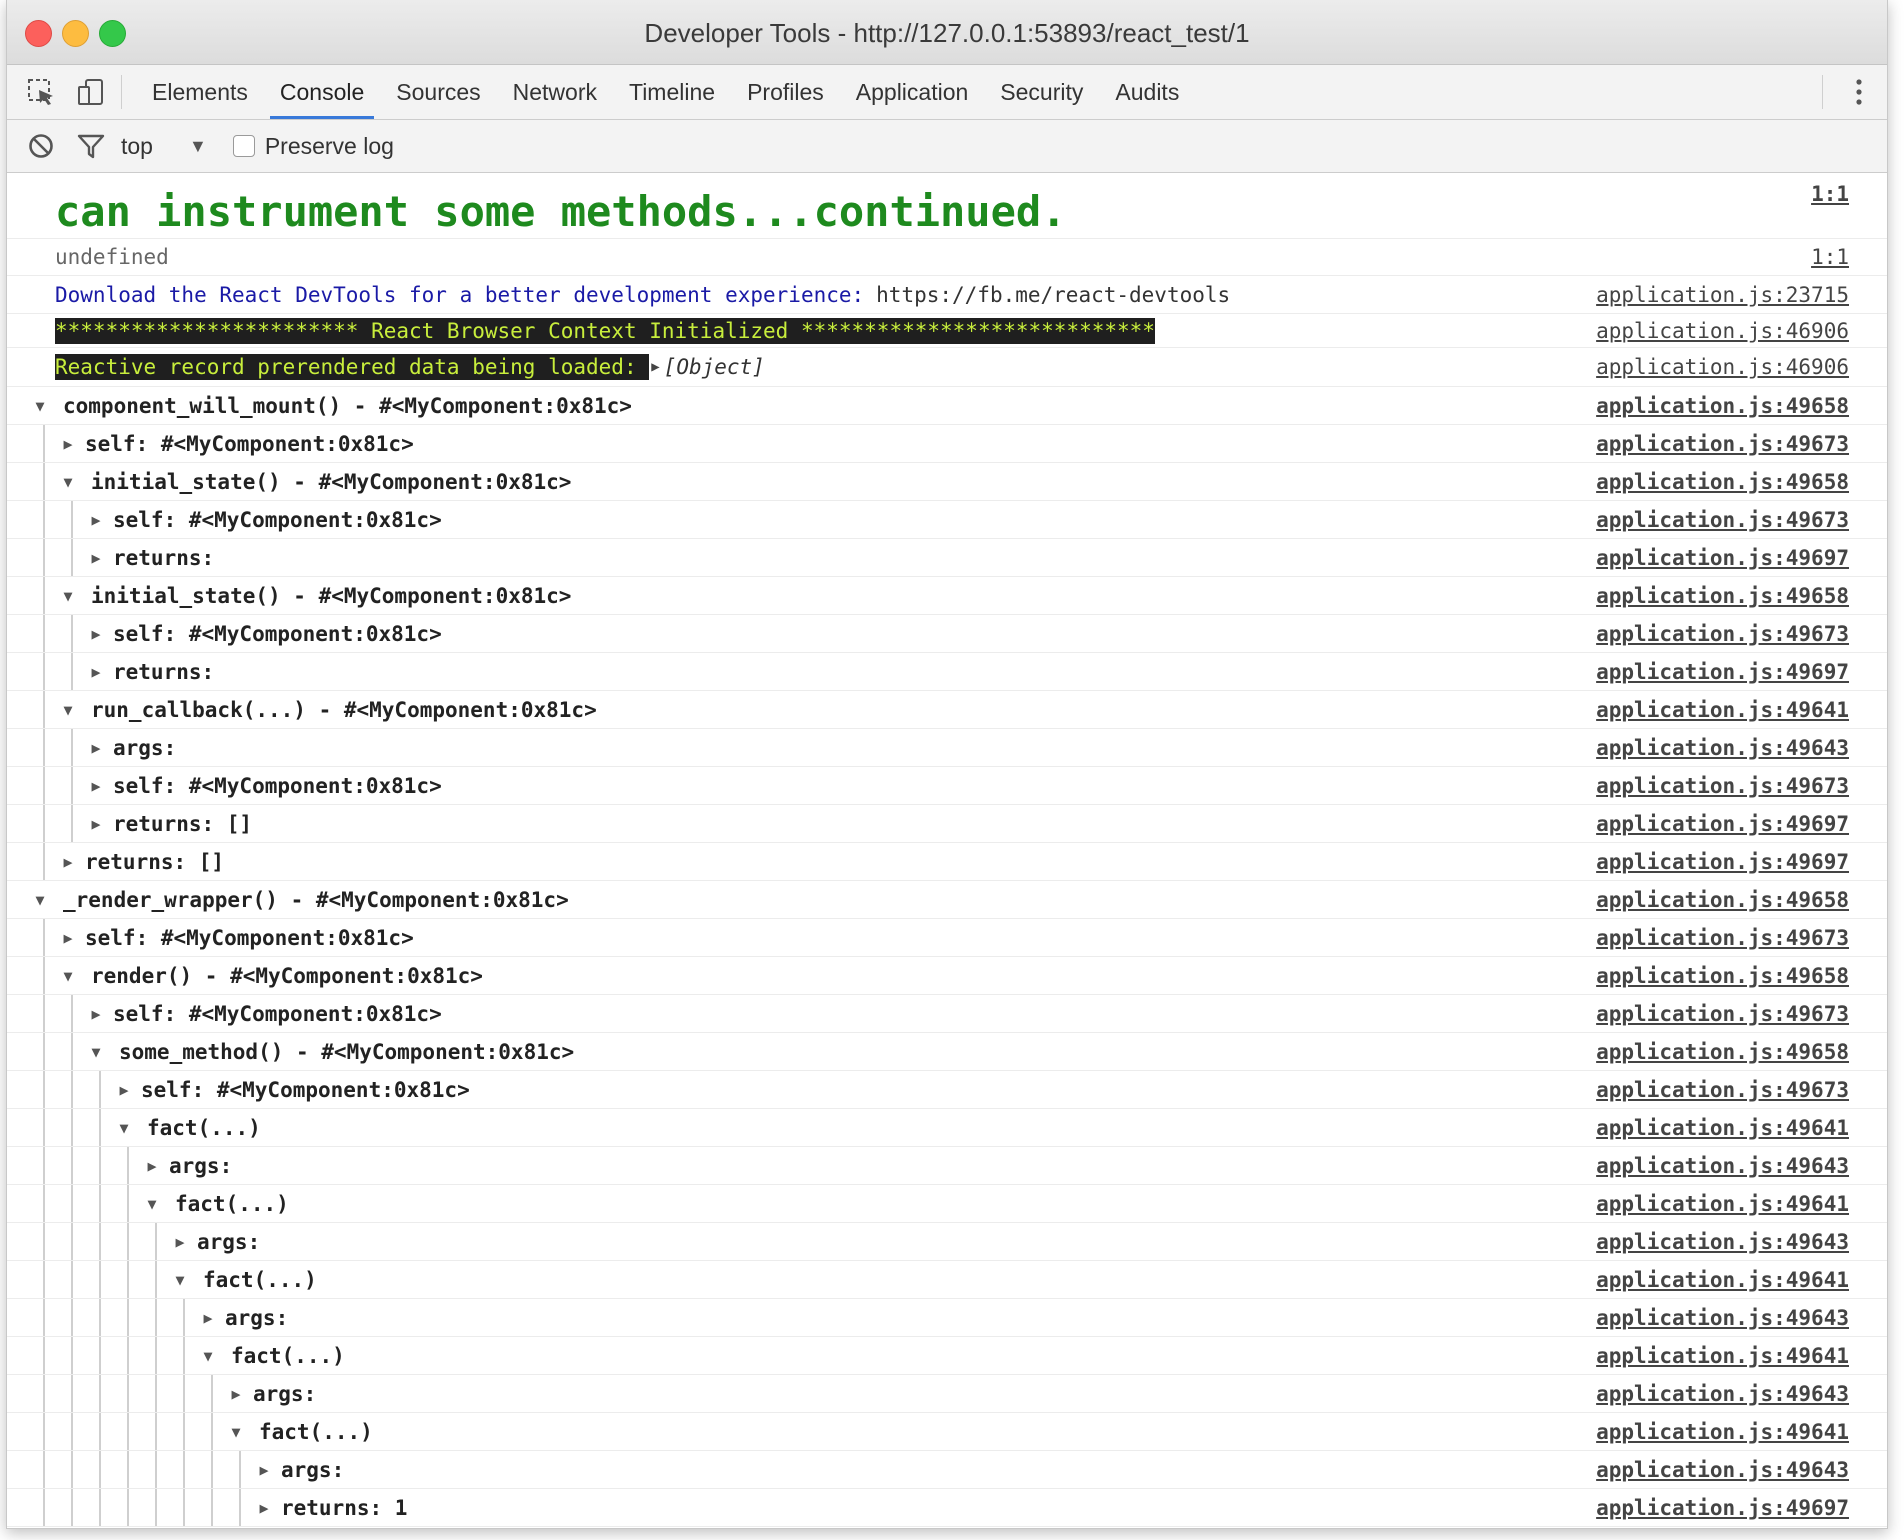  What do you see at coordinates (785, 92) in the screenshot?
I see `tab-profiles: Profiles` at bounding box center [785, 92].